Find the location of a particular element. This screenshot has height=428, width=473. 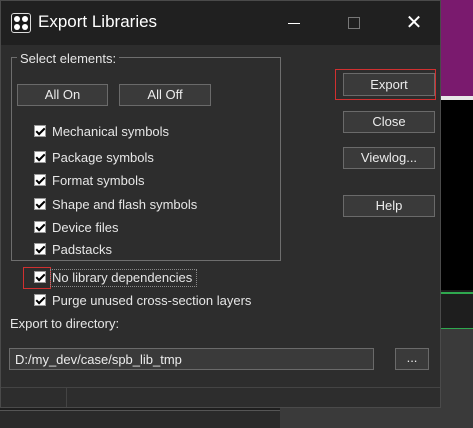

maximize-icon is located at coordinates (354, 23).